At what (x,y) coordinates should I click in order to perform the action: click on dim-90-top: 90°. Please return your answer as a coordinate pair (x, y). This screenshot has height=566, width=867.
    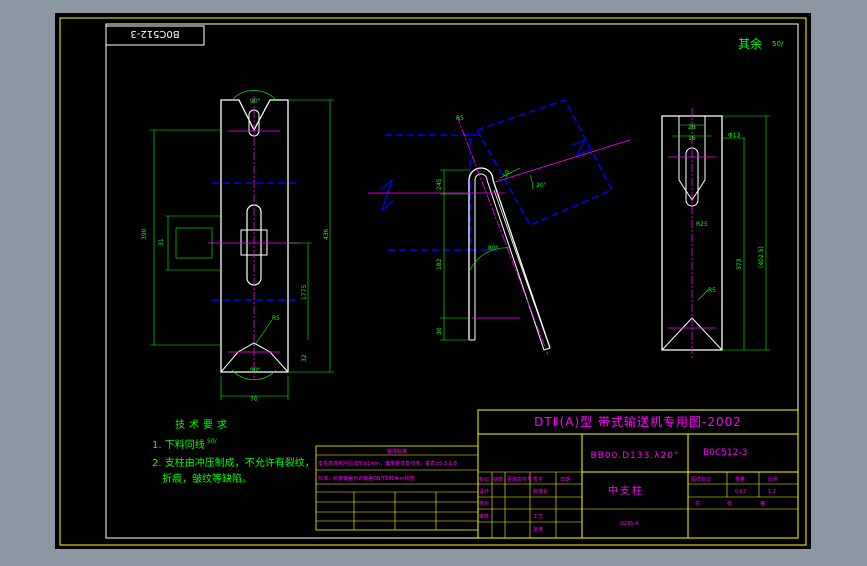
    Looking at the image, I should click on (255, 101).